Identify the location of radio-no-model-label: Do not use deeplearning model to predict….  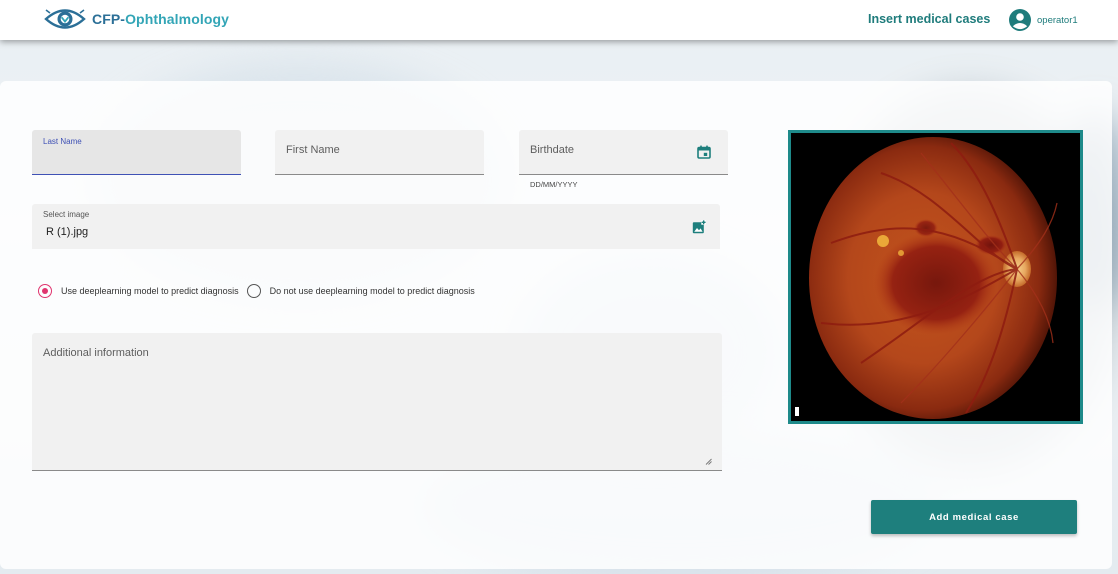
(372, 291).